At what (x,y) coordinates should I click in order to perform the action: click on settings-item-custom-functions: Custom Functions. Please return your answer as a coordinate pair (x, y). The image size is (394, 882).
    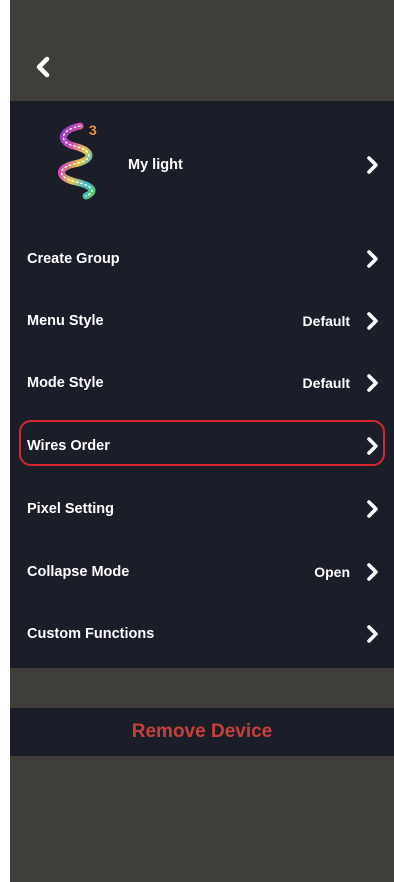
    Looking at the image, I should click on (202, 634).